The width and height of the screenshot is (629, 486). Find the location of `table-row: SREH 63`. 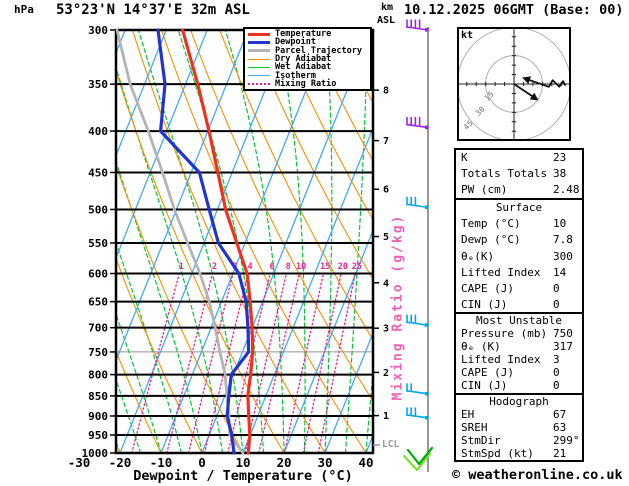

table-row: SREH 63 is located at coordinates (521, 427).